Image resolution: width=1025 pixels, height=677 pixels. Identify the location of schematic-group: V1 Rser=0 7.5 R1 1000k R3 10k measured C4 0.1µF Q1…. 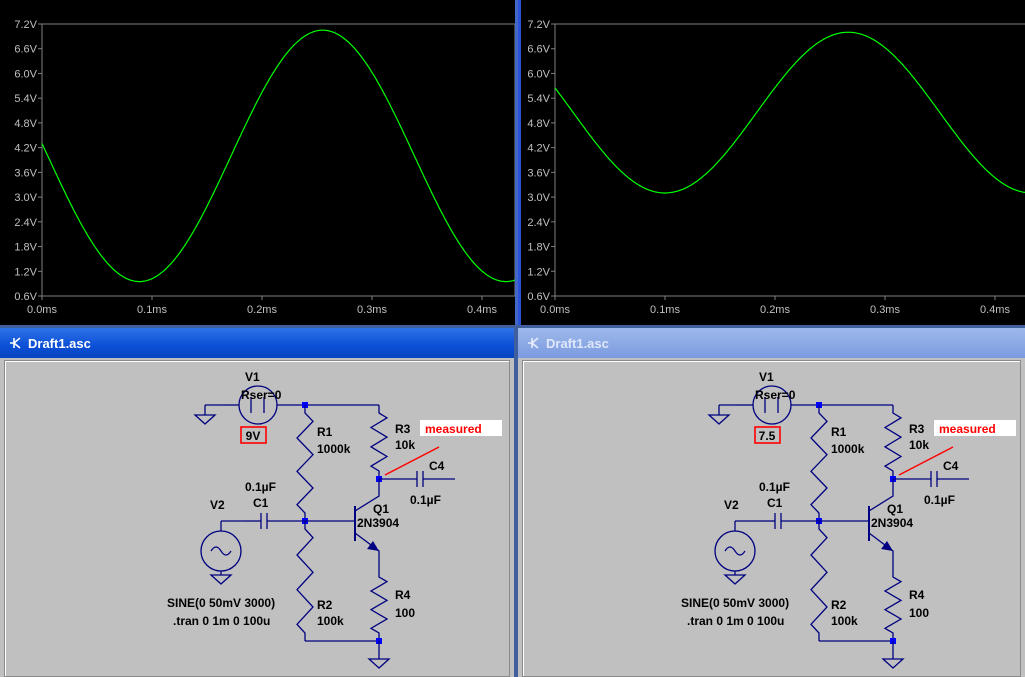
(848, 519).